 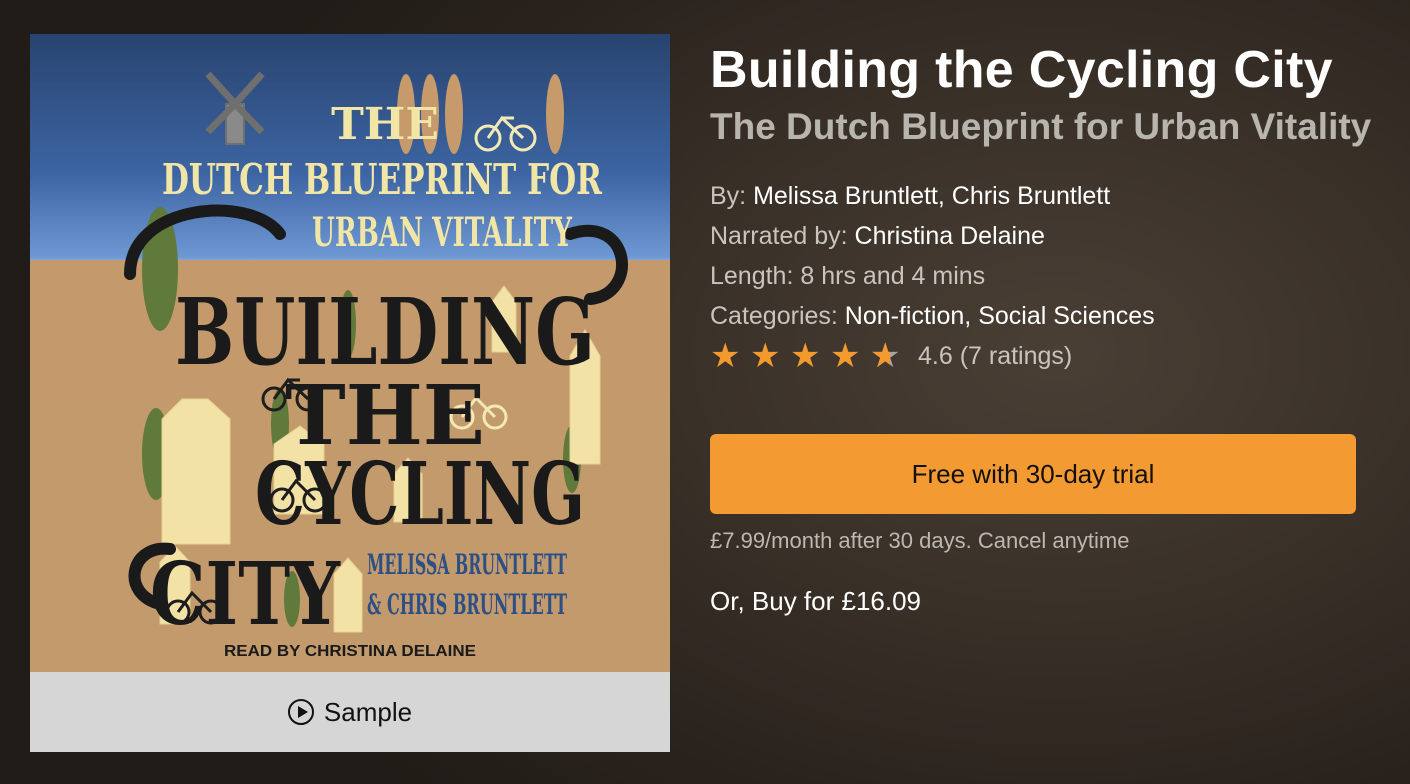 What do you see at coordinates (1050, 236) in the screenshot?
I see `narrator-row: Narrated by: Christina Delaine` at bounding box center [1050, 236].